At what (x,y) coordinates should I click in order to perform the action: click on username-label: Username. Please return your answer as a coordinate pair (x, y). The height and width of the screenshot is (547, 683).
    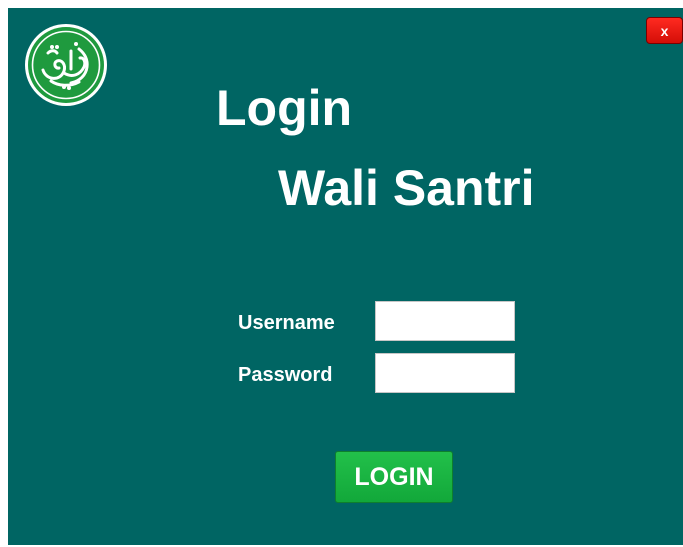
    Looking at the image, I should click on (286, 323).